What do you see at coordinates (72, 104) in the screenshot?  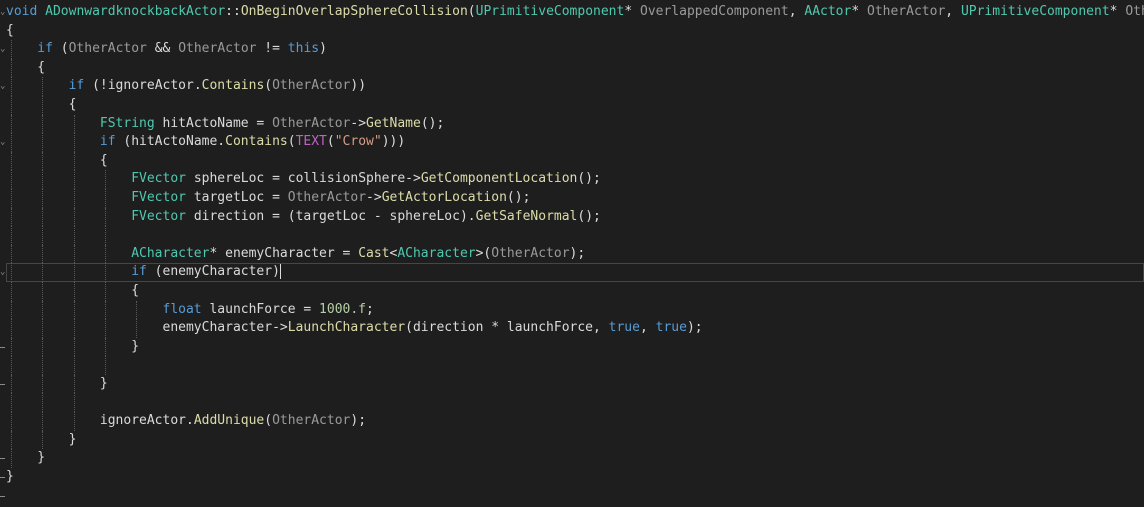 I see `code-token: {` at bounding box center [72, 104].